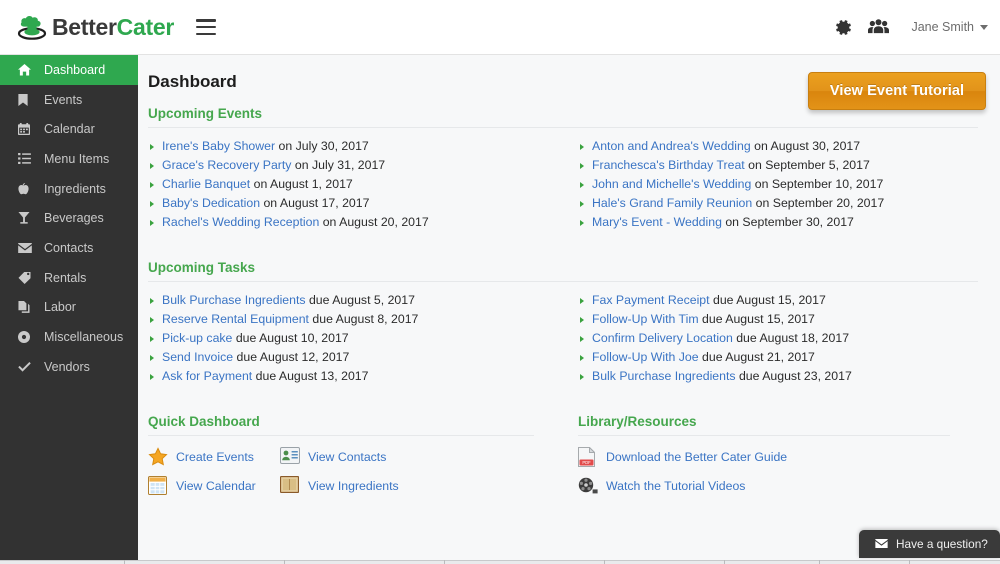  I want to click on sidebar-item-calendar: Calendar, so click(69, 129).